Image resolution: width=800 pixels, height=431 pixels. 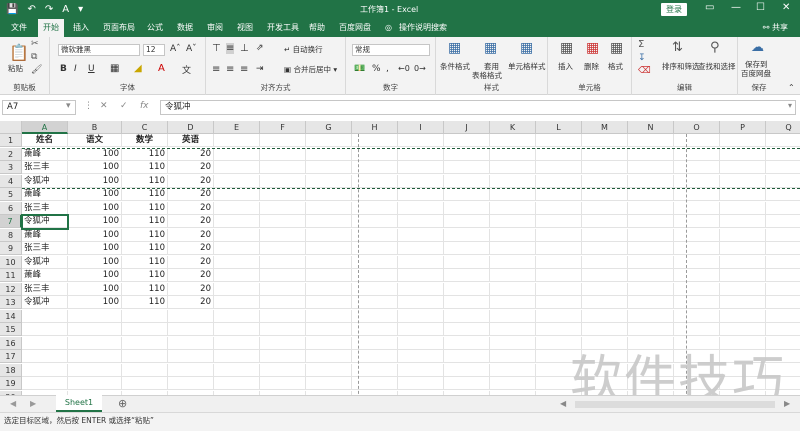 What do you see at coordinates (11, 343) in the screenshot?
I see `row-header: 16` at bounding box center [11, 343].